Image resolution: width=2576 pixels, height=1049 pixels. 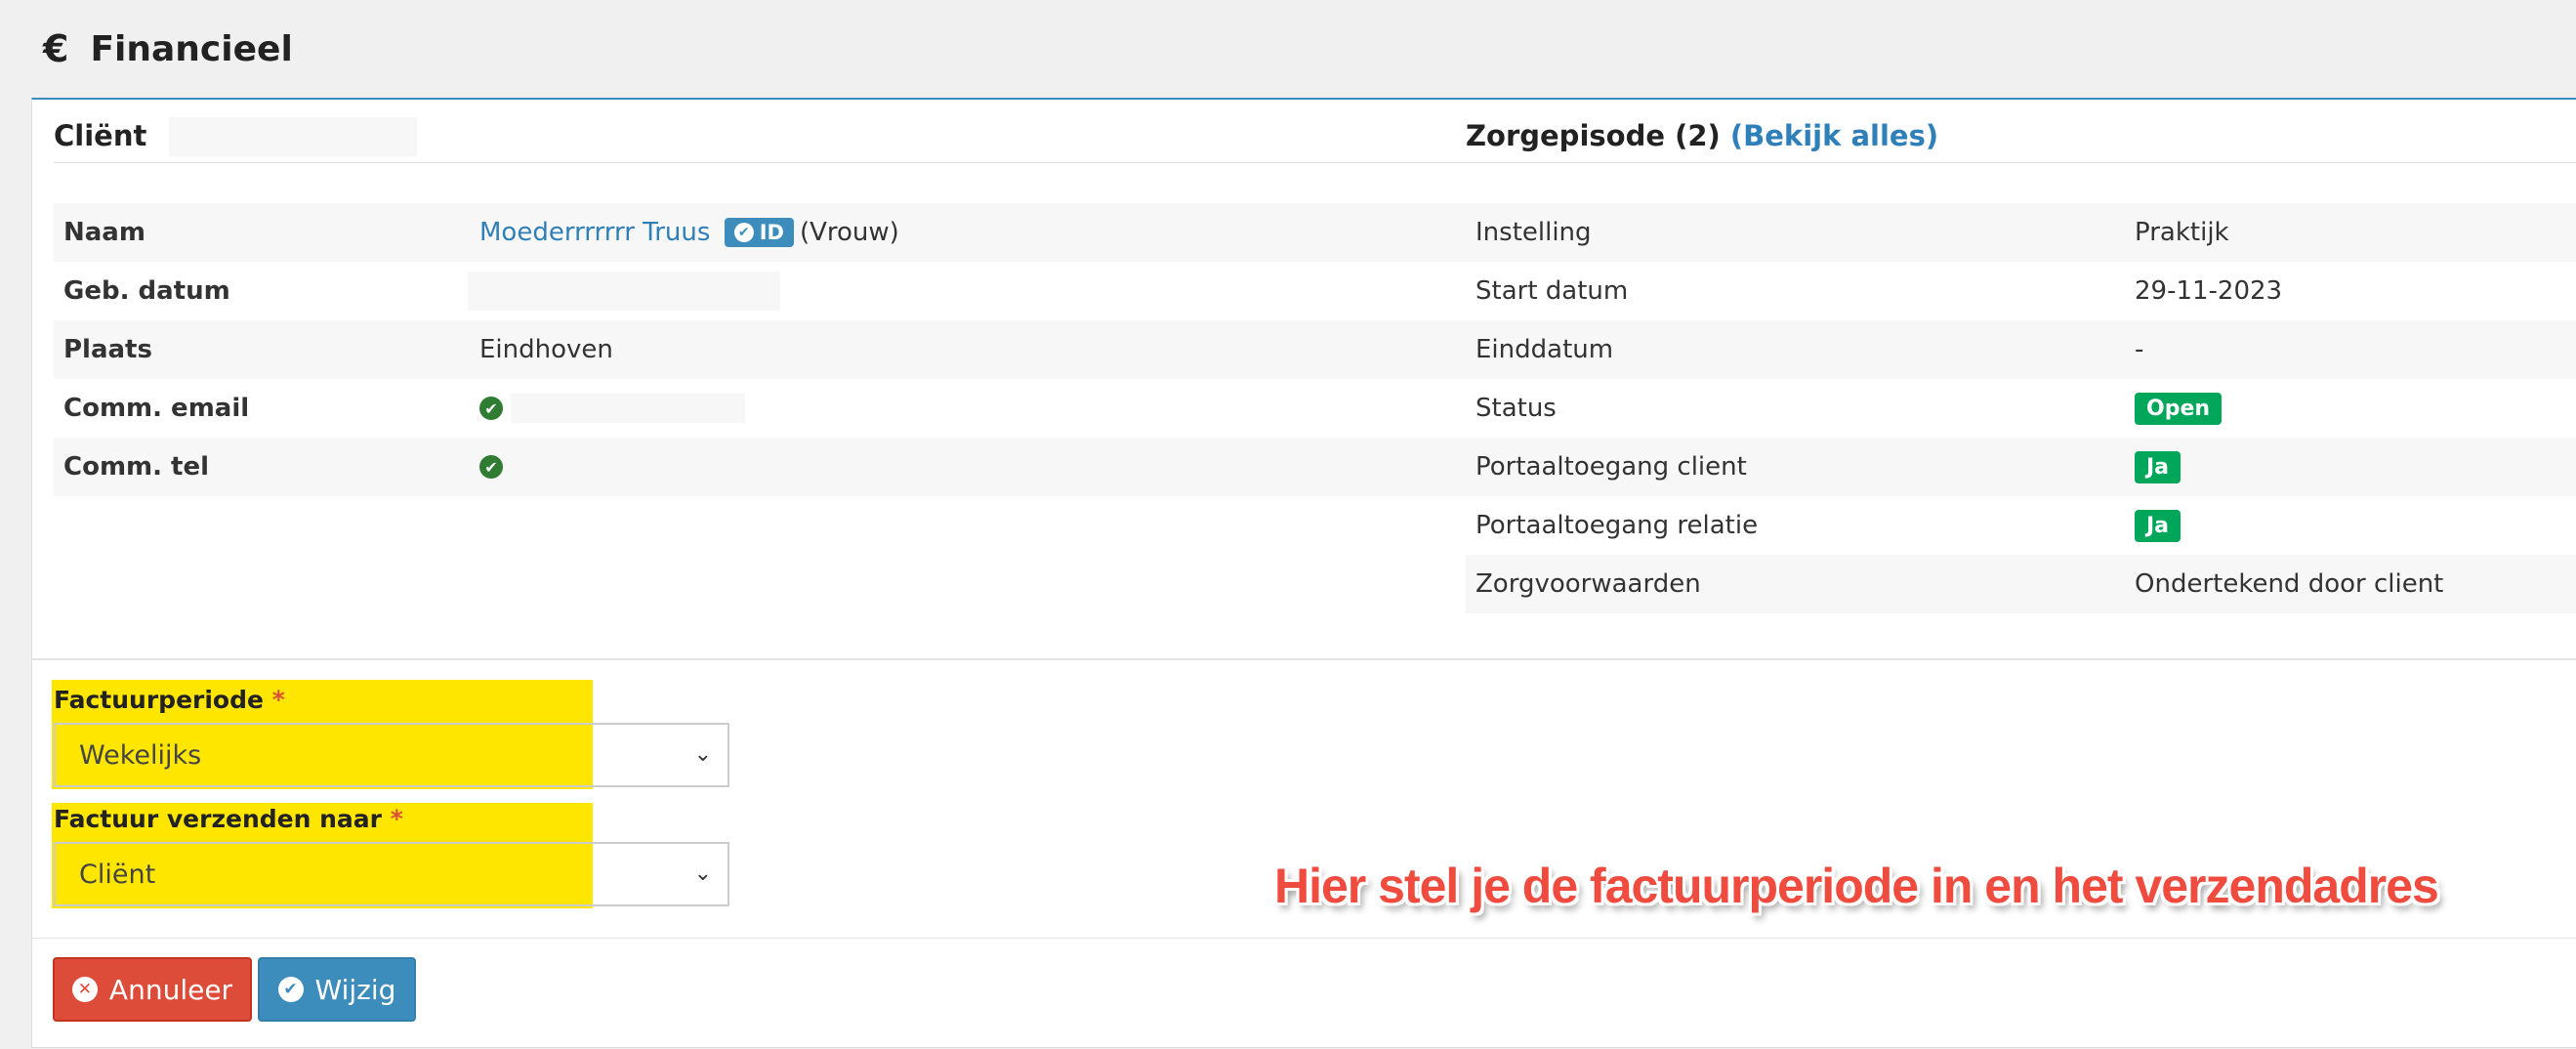 I want to click on institution-value: Praktijk, so click(x=2350, y=233).